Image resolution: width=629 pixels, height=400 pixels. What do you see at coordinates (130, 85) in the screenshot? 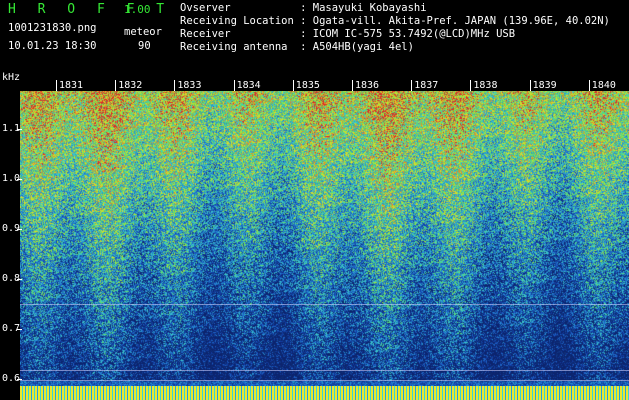
I see `time-tick-label: 1832` at bounding box center [130, 85].